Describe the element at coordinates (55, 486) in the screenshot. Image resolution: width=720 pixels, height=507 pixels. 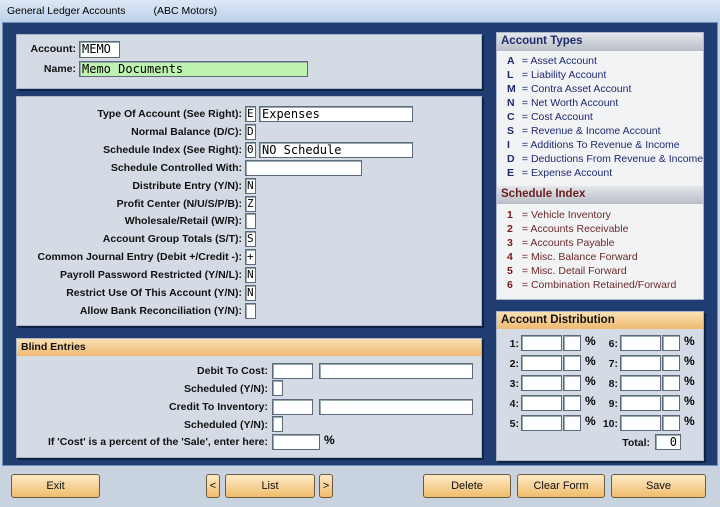
I see `exit-button: Exit` at that location.